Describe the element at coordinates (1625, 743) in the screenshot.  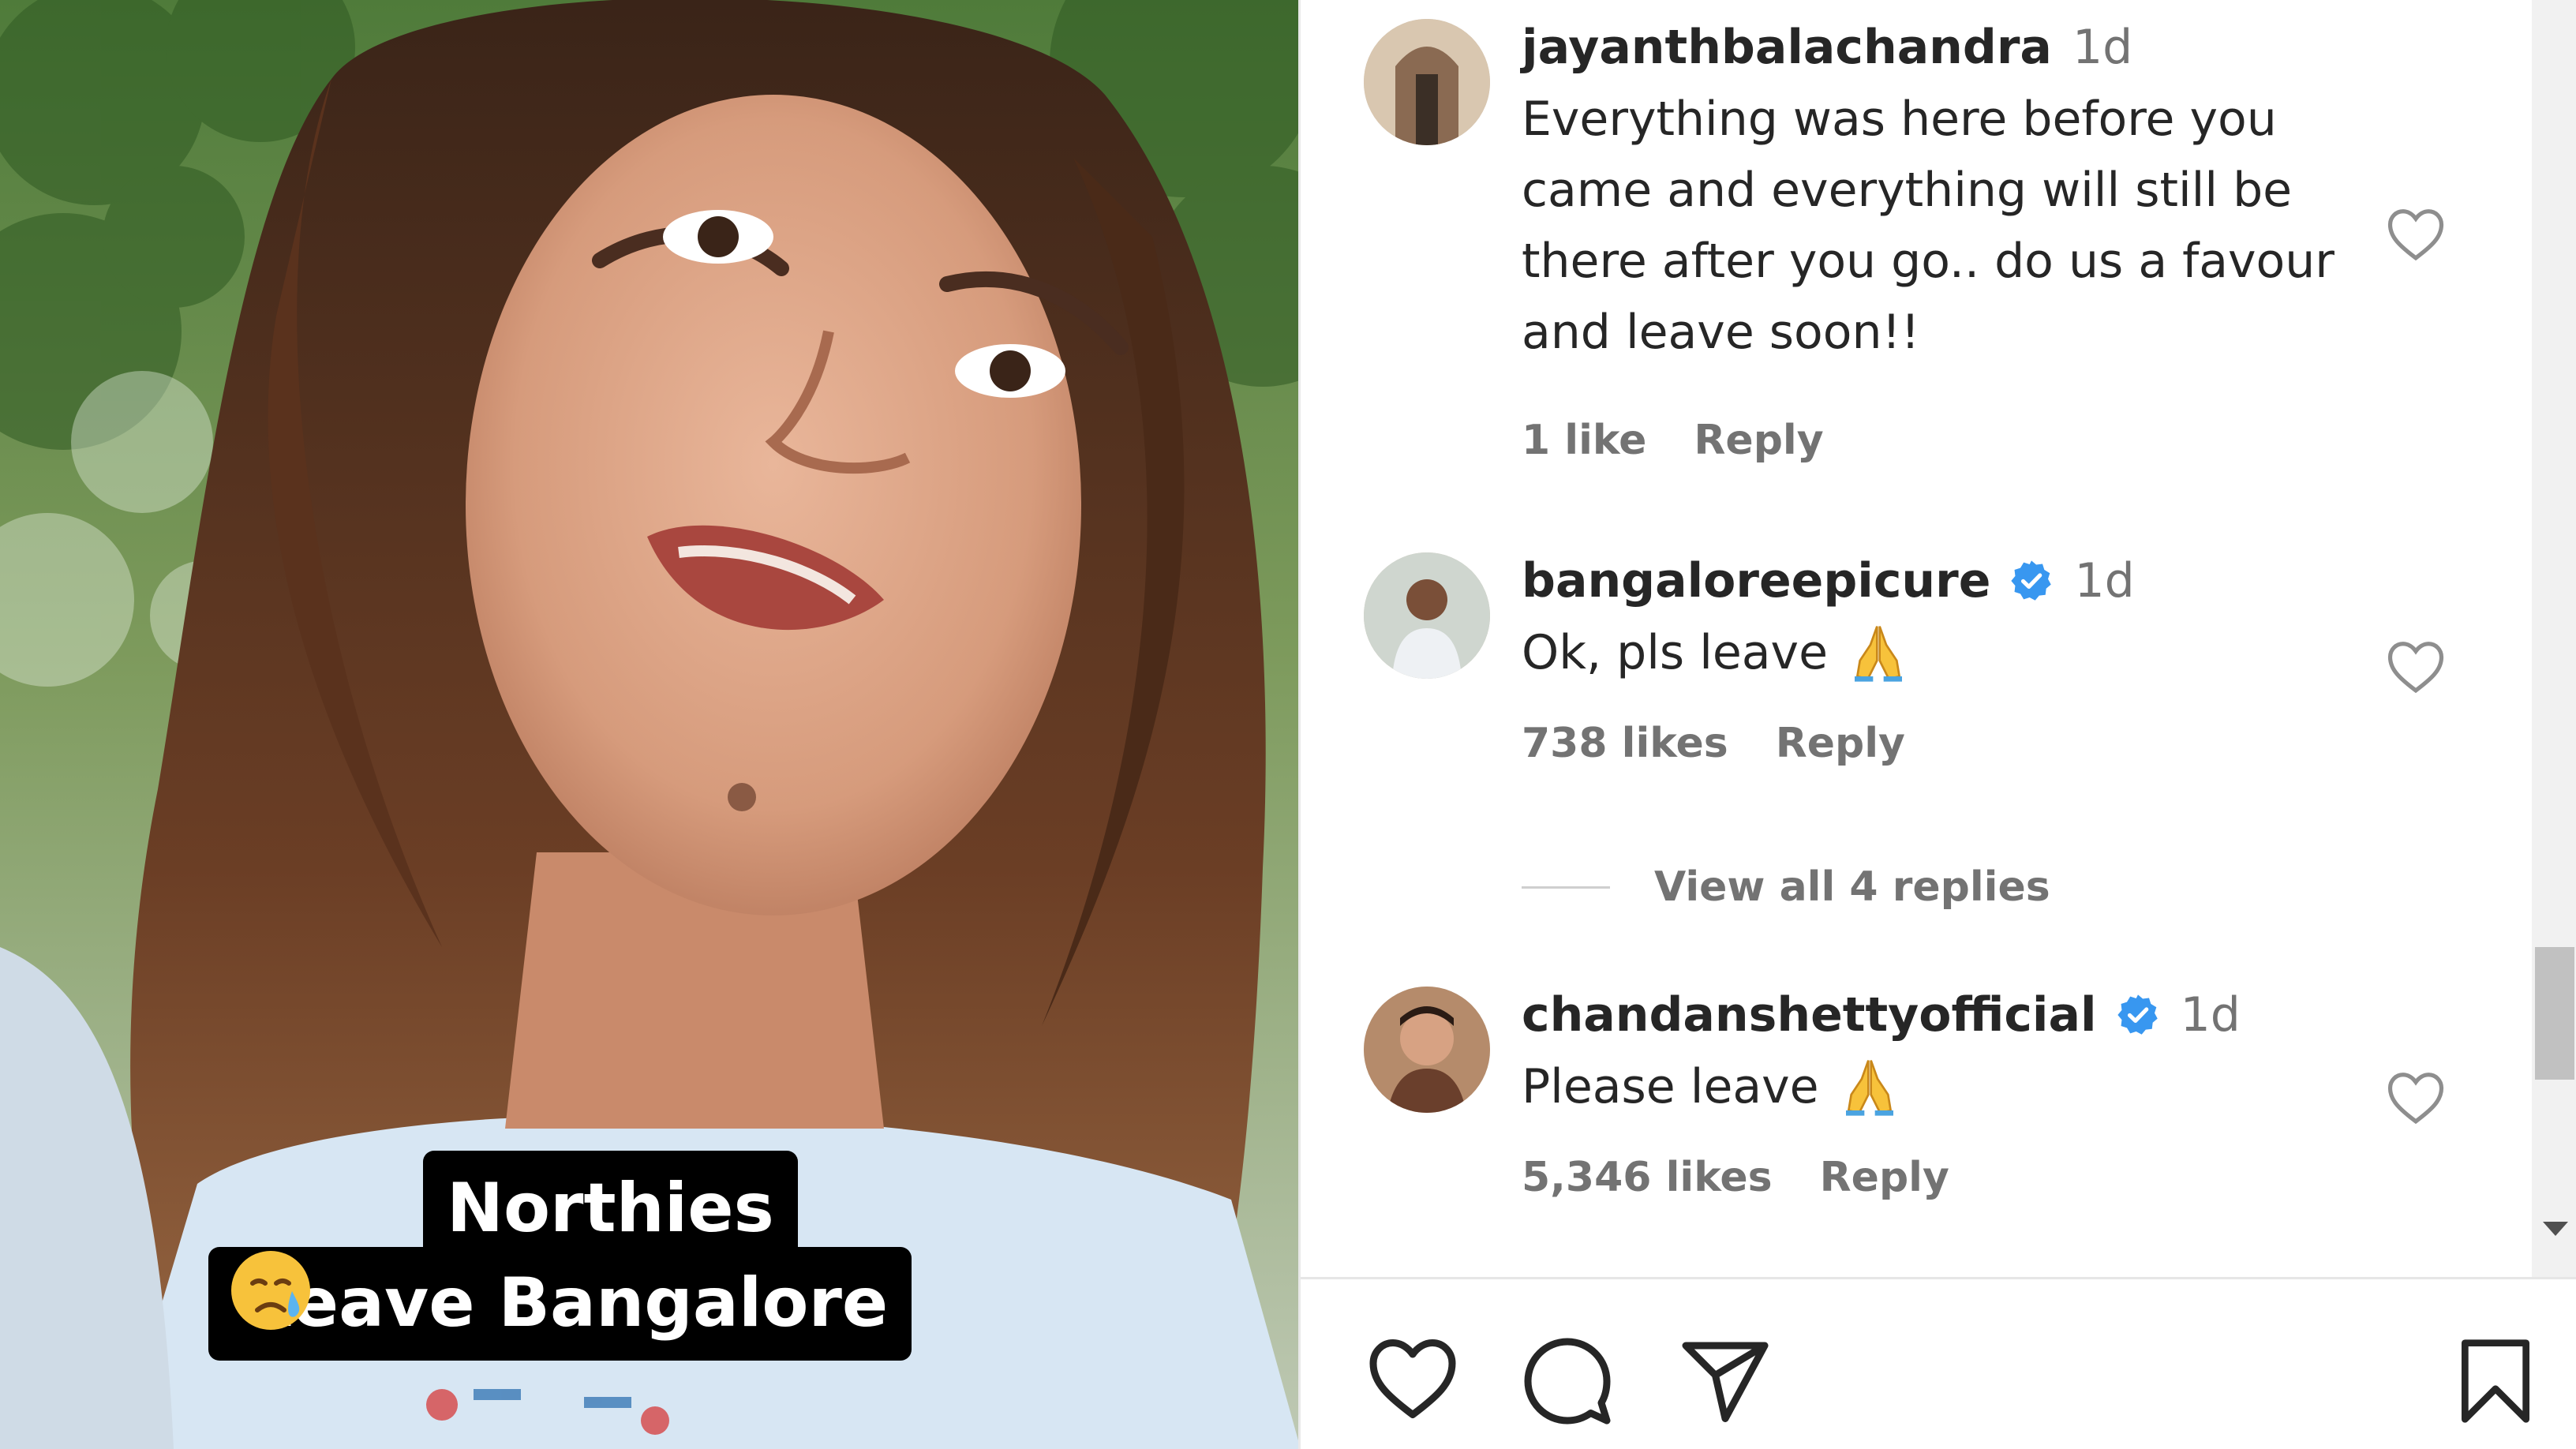
I see `comment-likes: 738 likes` at that location.